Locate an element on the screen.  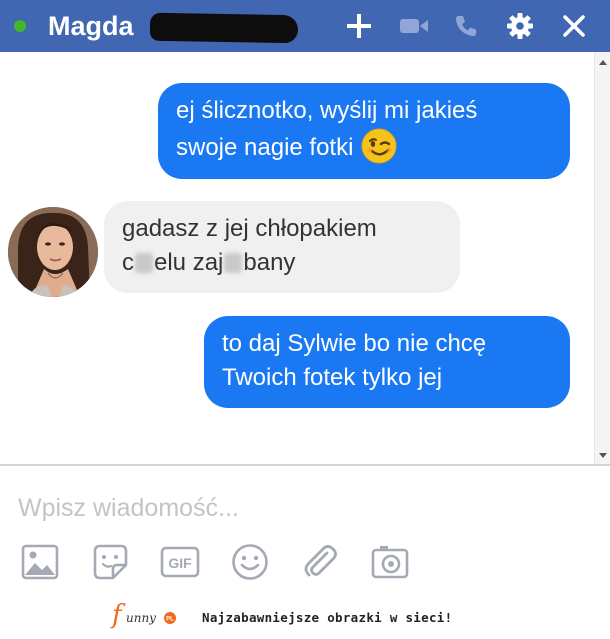
settings-button is located at coordinates (520, 26).